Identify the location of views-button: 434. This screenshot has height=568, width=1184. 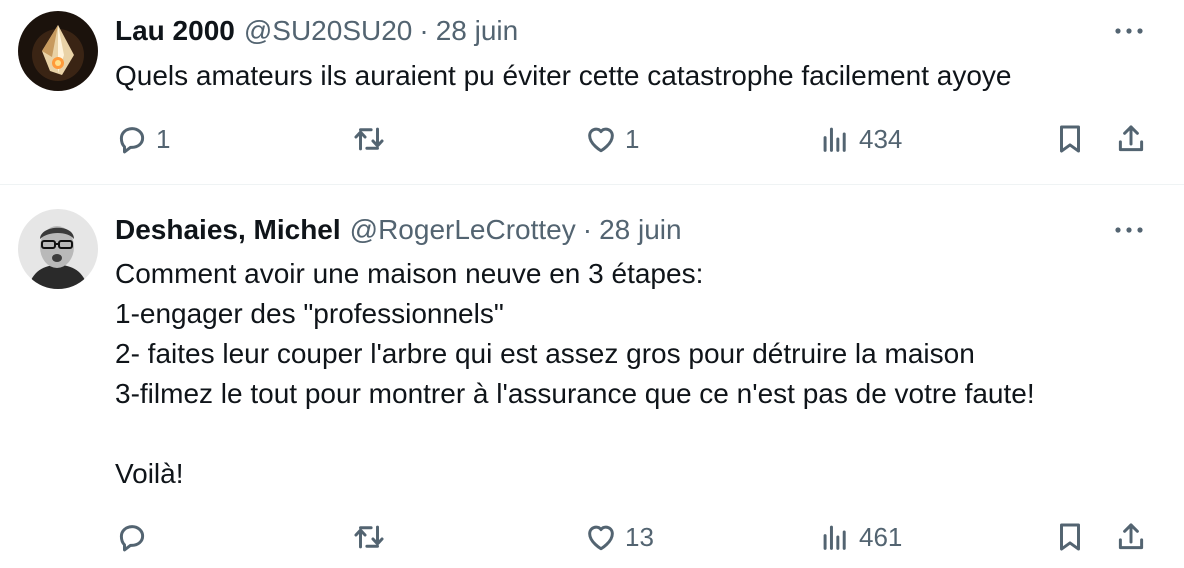
(860, 139).